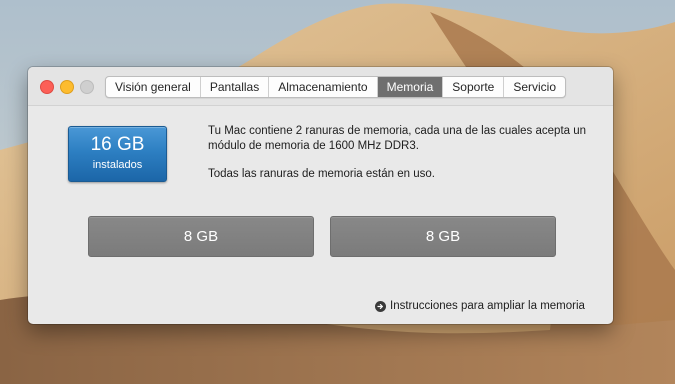 This screenshot has height=384, width=675. I want to click on memory-slot-2: 8 GB, so click(443, 236).